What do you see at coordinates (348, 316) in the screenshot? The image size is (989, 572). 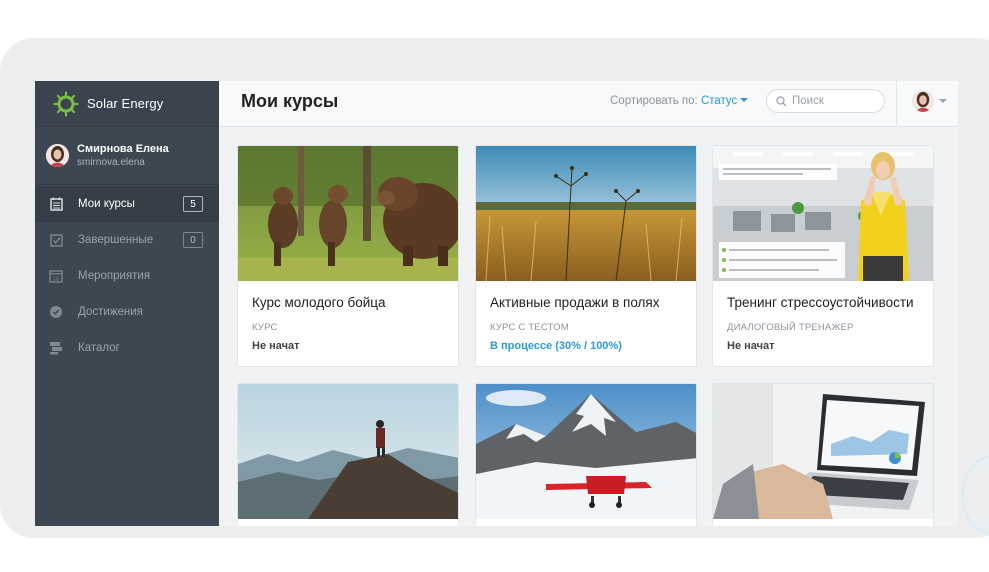 I see `card-body: Курс молодого бойца КУРС Не начат` at bounding box center [348, 316].